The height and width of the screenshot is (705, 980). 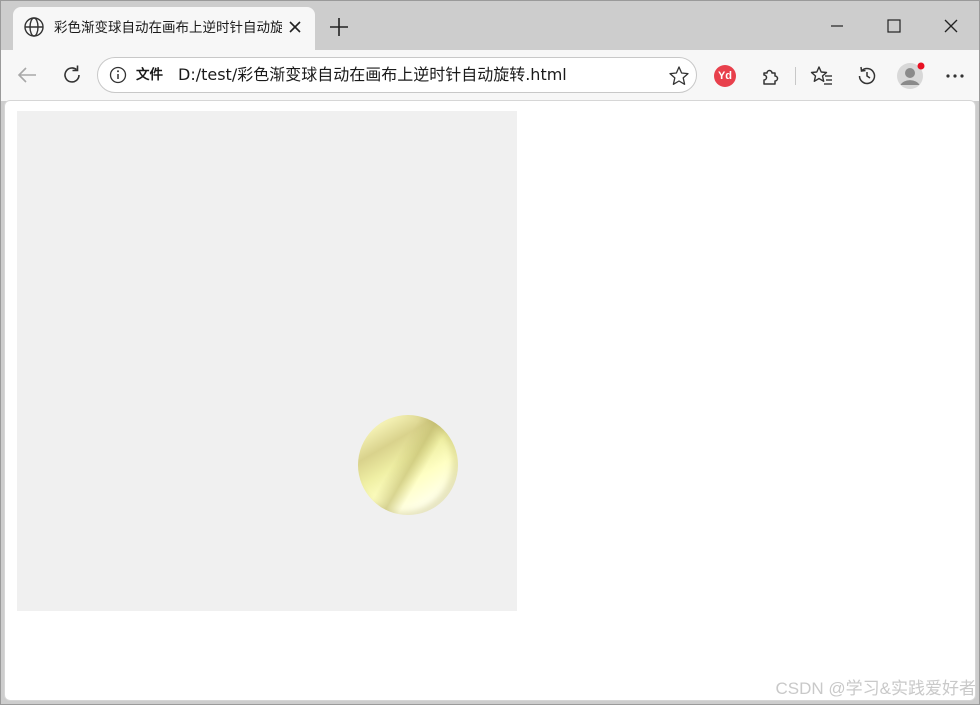 What do you see at coordinates (894, 26) in the screenshot?
I see `maximize-icon` at bounding box center [894, 26].